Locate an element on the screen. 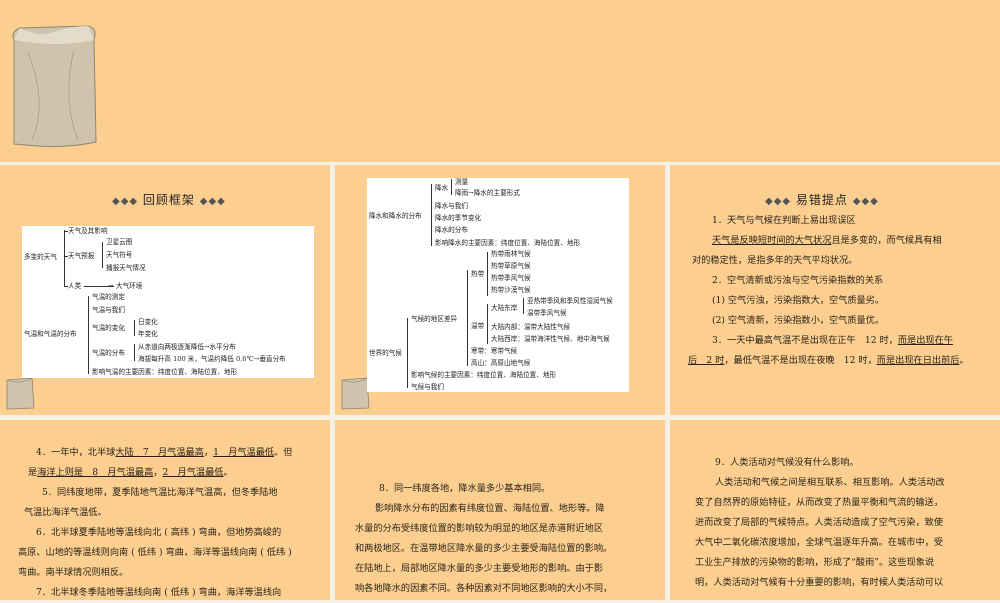 This screenshot has height=603, width=1000. temperature-item: 气温的测定 is located at coordinates (108, 297).